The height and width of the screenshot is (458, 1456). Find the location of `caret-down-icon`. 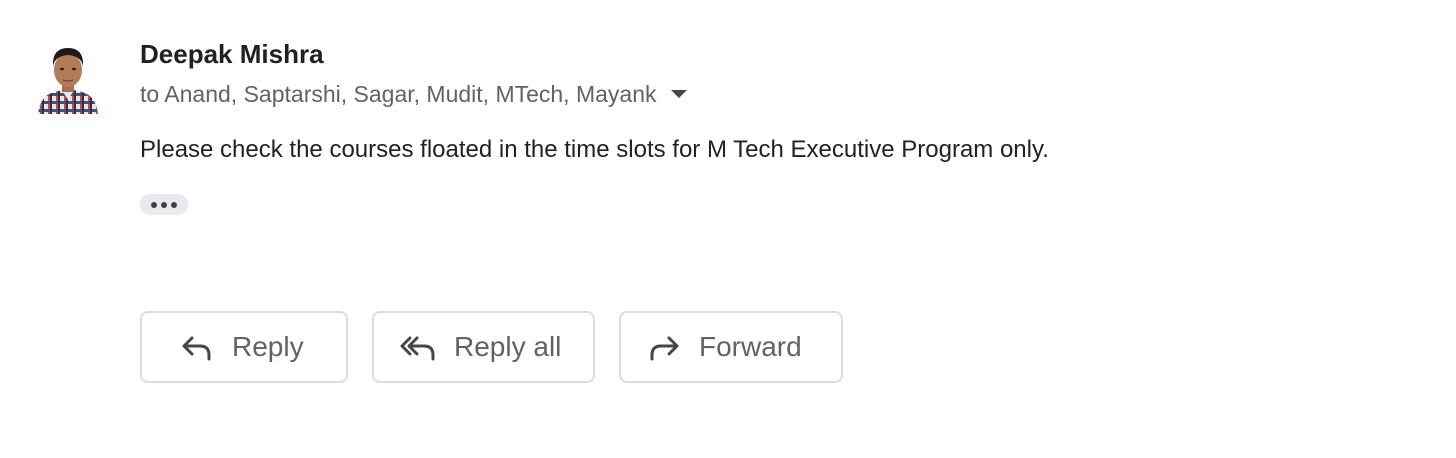

caret-down-icon is located at coordinates (678, 94).